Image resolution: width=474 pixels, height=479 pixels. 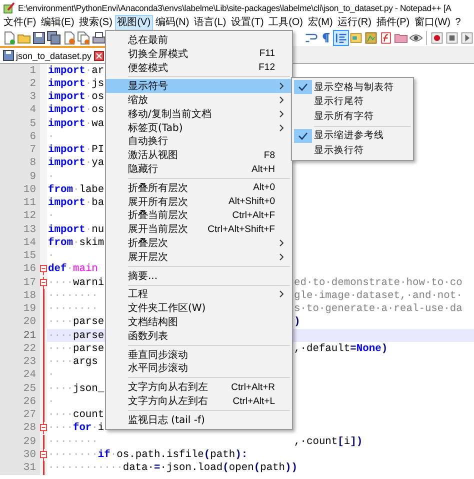 I want to click on code-token: import, so click(x=67, y=70).